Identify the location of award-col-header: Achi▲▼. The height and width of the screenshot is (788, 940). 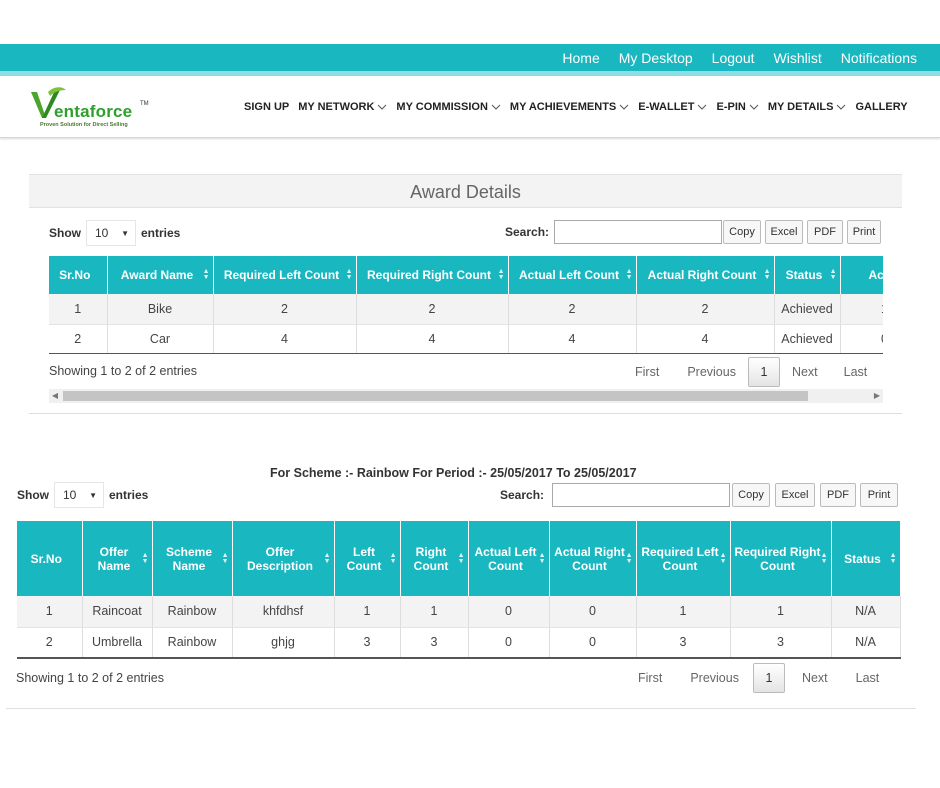
(861, 275).